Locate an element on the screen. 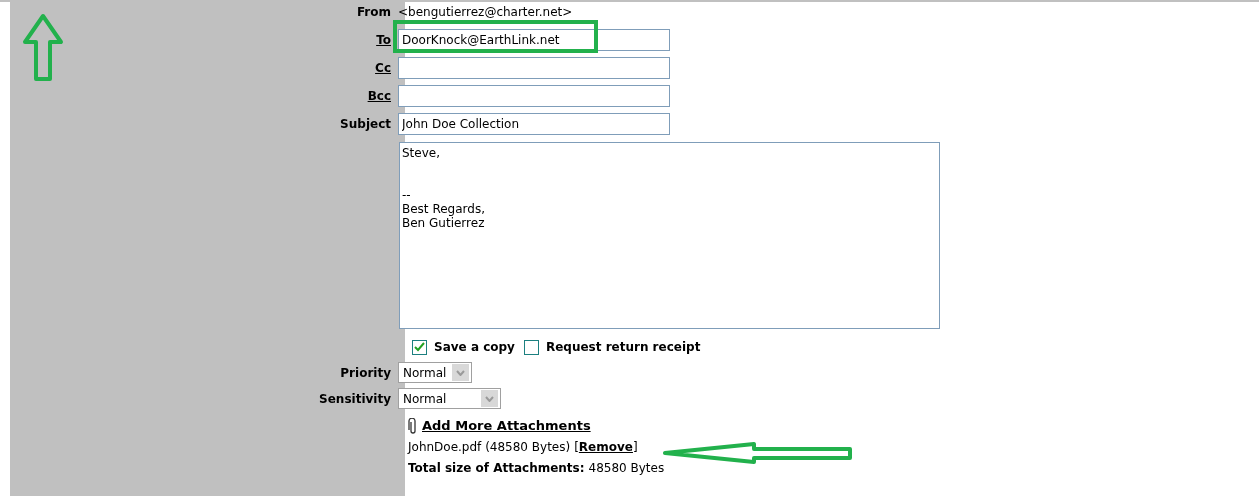 Image resolution: width=1259 pixels, height=496 pixels. add-attachments-link: Add More Attachments is located at coordinates (506, 426).